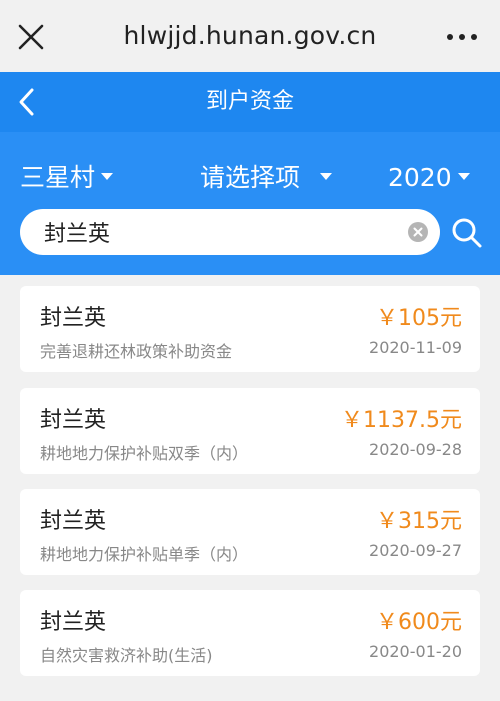  What do you see at coordinates (126, 655) in the screenshot?
I see `record-desc: 自然灾害救济补助(生活)` at bounding box center [126, 655].